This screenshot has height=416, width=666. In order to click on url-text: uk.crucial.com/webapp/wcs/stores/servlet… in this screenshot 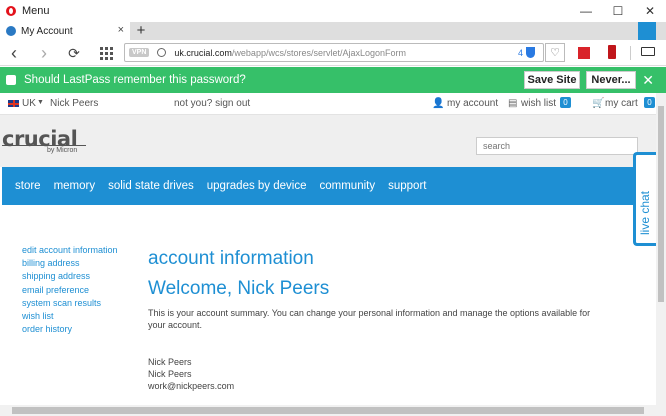, I will do `click(290, 53)`.